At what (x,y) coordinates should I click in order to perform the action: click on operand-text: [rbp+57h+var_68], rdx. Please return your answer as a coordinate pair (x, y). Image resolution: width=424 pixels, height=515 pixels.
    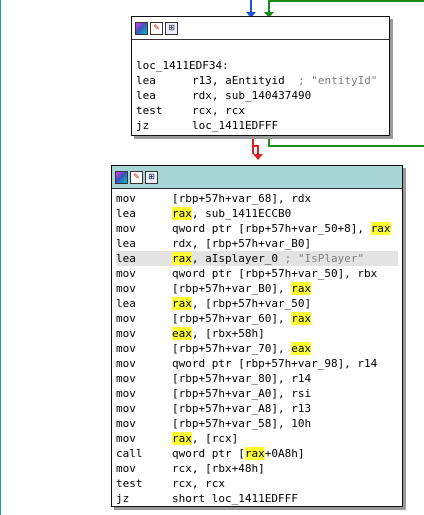
    Looking at the image, I should click on (241, 198).